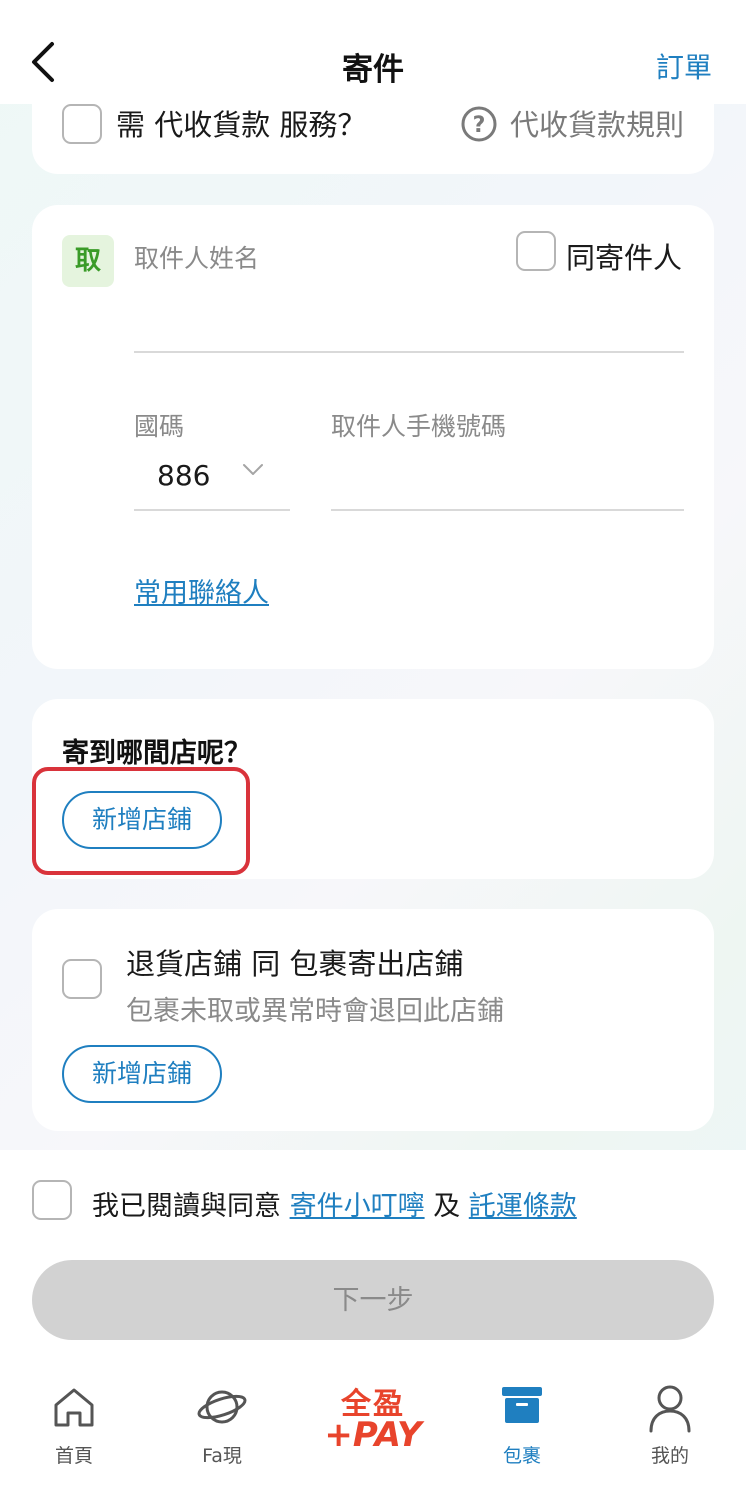  What do you see at coordinates (684, 66) in the screenshot?
I see `orders-link: 訂單` at bounding box center [684, 66].